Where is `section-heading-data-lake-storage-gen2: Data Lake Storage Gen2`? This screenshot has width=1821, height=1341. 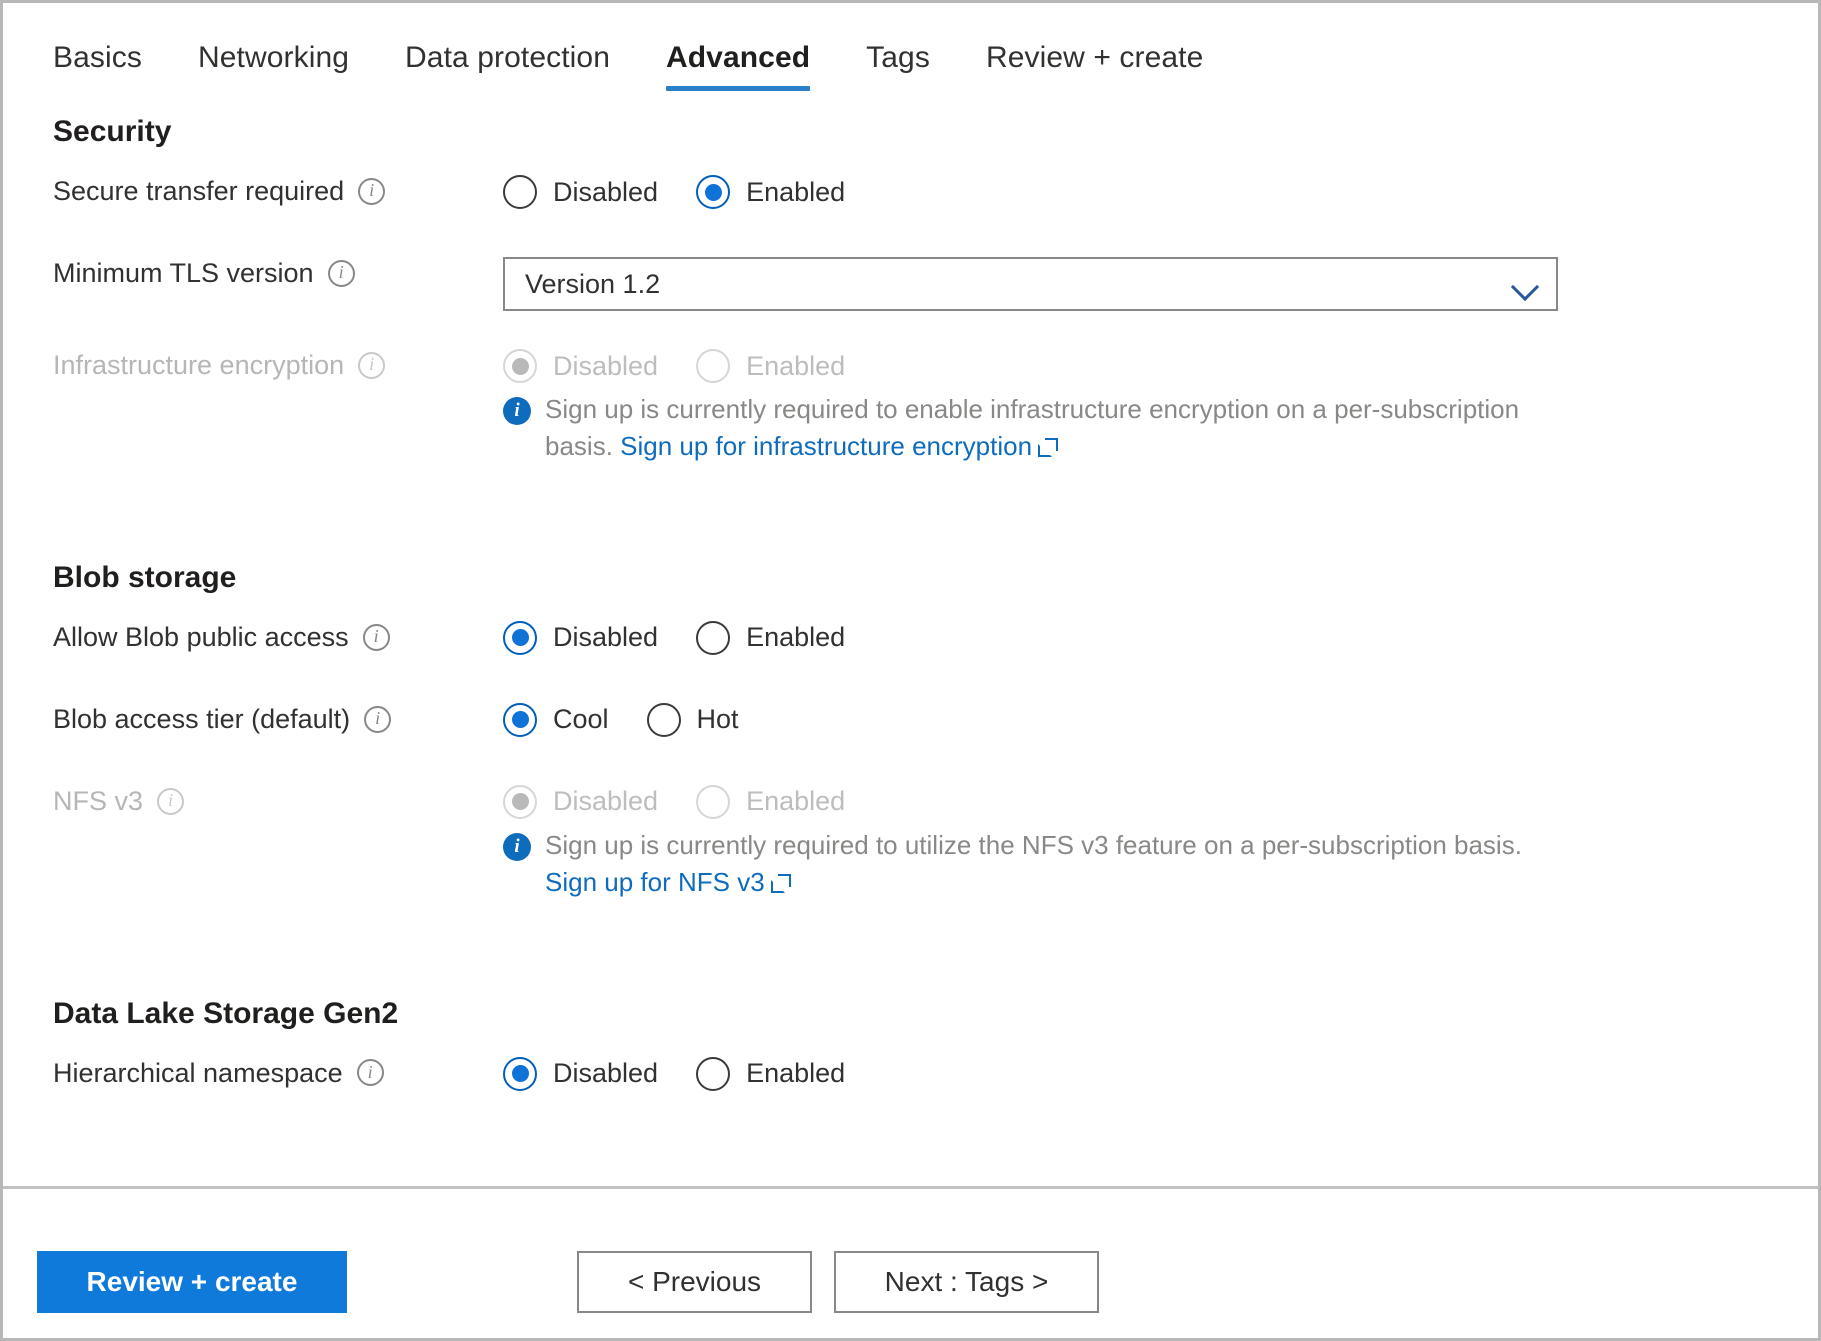
section-heading-data-lake-storage-gen2: Data Lake Storage Gen2 is located at coordinates (226, 1013).